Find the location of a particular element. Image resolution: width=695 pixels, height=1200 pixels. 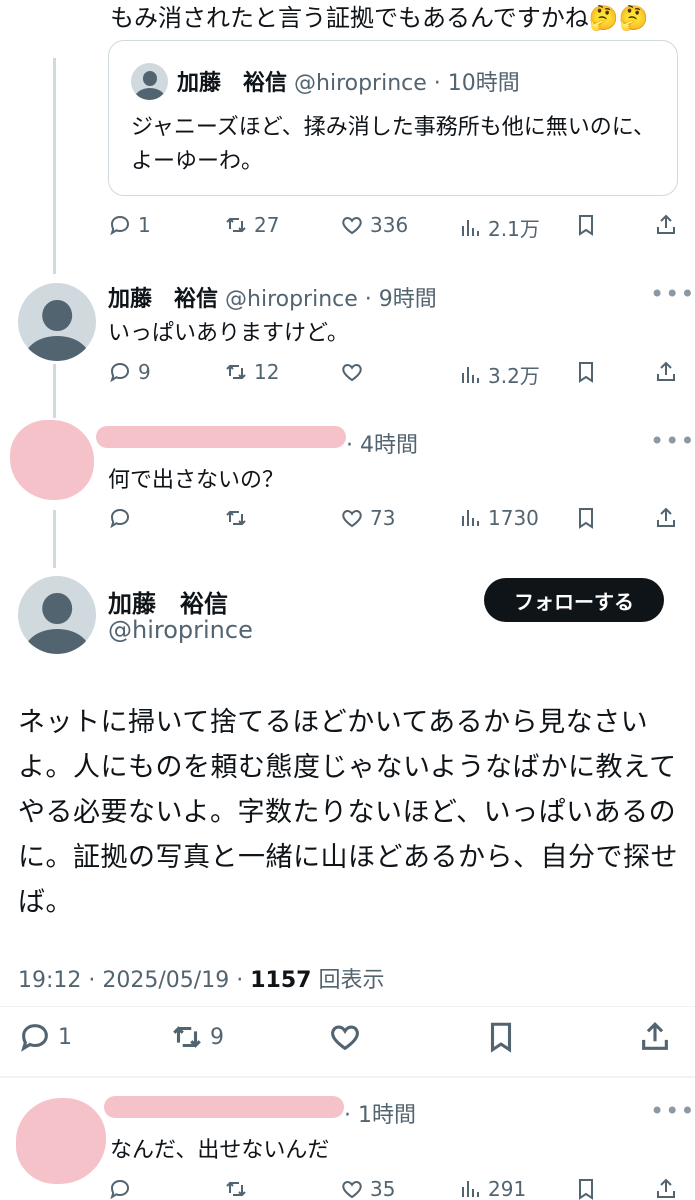

views-button: 291 is located at coordinates (492, 1188).